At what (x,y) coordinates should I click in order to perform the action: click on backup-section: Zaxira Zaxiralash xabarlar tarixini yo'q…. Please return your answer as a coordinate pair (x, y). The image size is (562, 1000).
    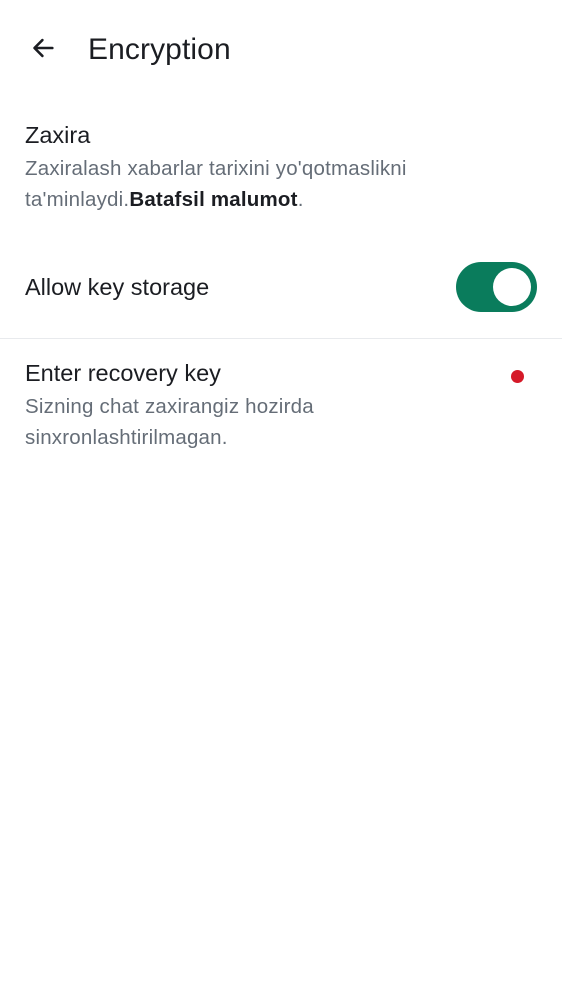
    Looking at the image, I should click on (275, 167).